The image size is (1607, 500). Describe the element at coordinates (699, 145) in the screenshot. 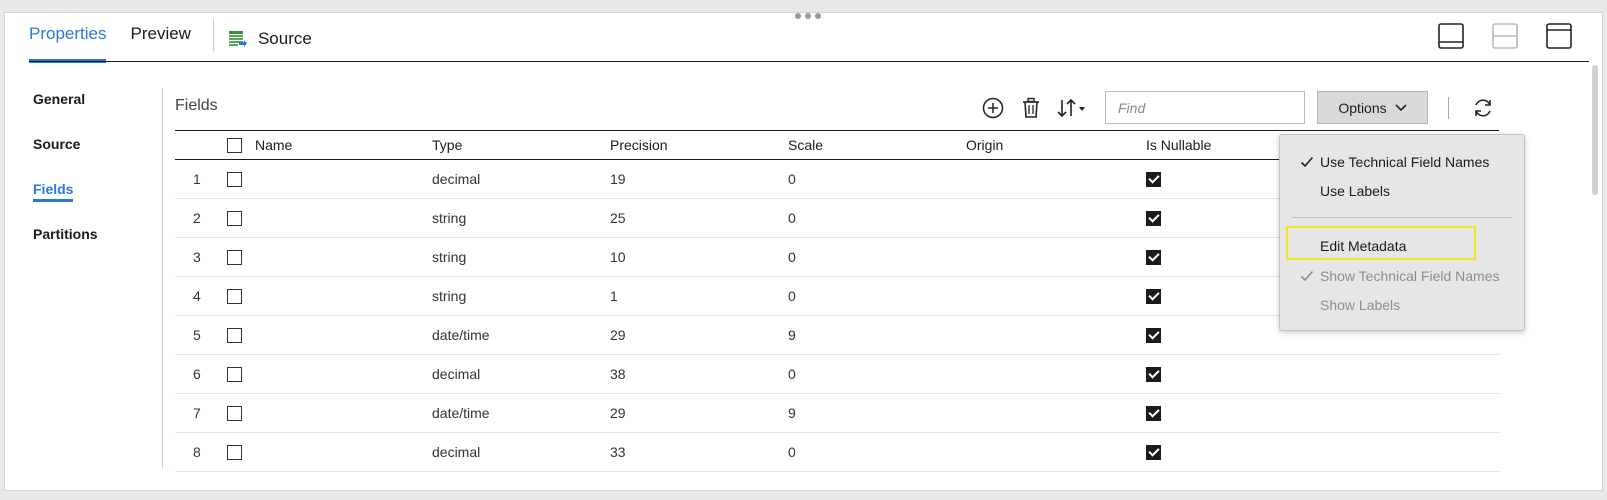

I see `col-precision: Precision` at that location.